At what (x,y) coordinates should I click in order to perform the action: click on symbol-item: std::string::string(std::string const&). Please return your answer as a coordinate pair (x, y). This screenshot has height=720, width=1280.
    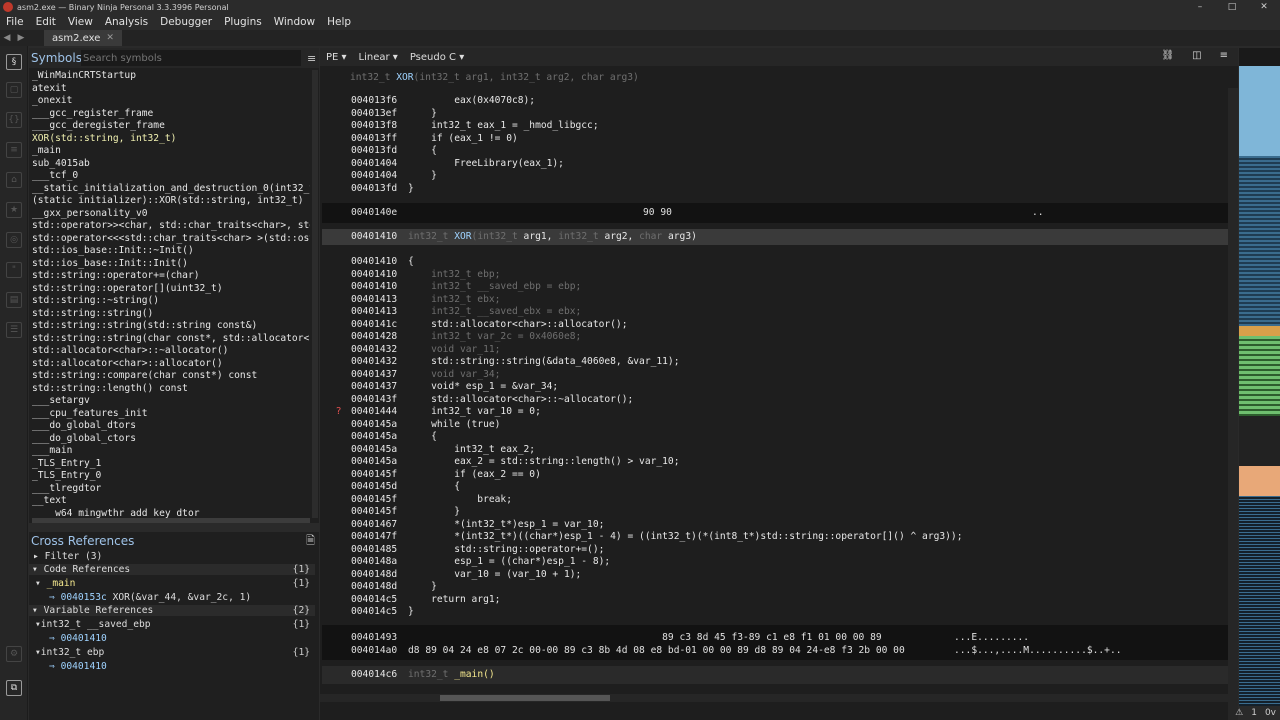
    Looking at the image, I should click on (171, 326).